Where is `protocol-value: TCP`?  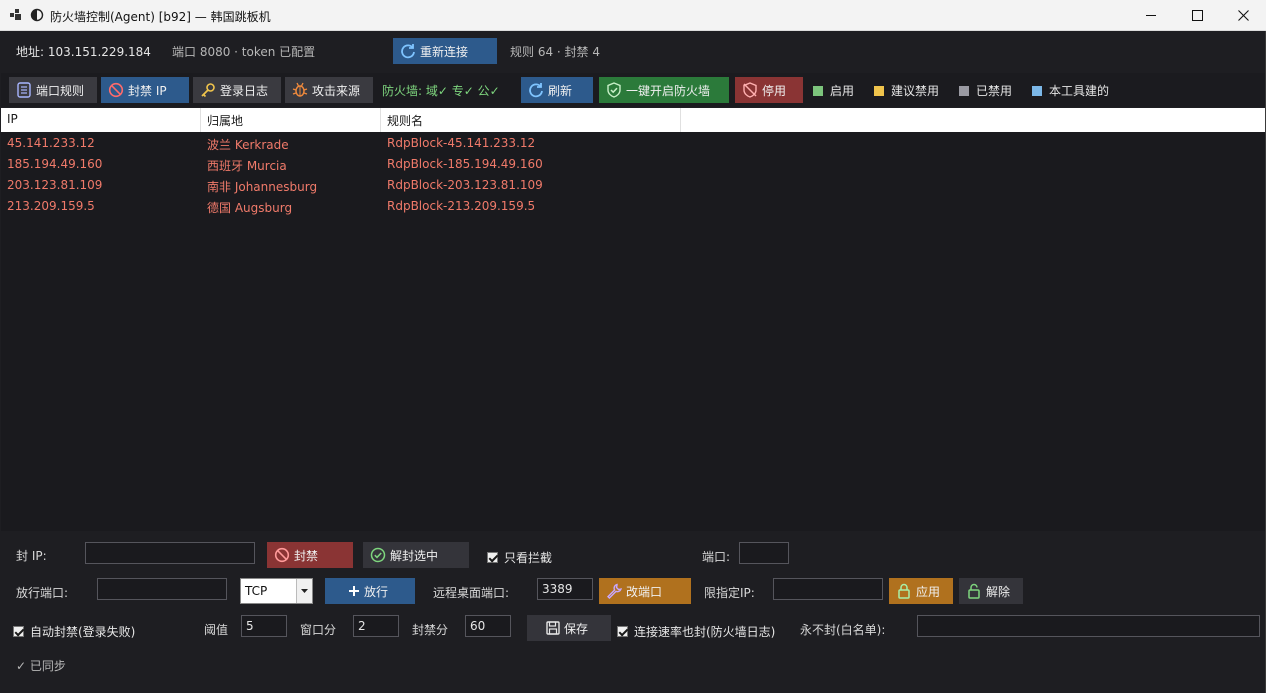
protocol-value: TCP is located at coordinates (256, 591).